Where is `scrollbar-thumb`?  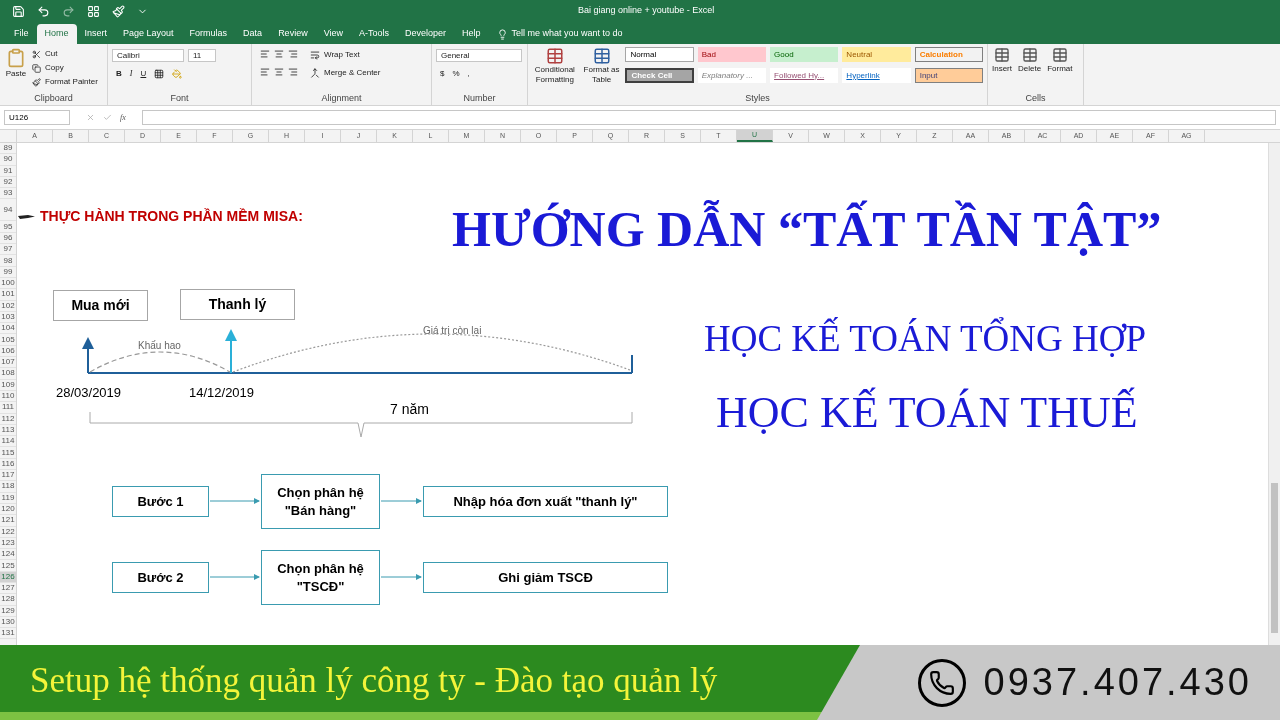
scrollbar-thumb is located at coordinates (1274, 558).